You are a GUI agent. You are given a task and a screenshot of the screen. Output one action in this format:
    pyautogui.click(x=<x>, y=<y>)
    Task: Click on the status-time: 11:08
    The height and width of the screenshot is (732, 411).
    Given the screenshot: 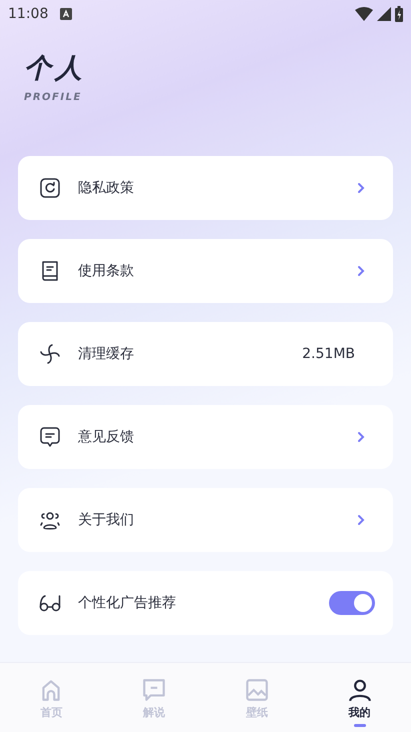 What is the action you would take?
    pyautogui.click(x=28, y=14)
    